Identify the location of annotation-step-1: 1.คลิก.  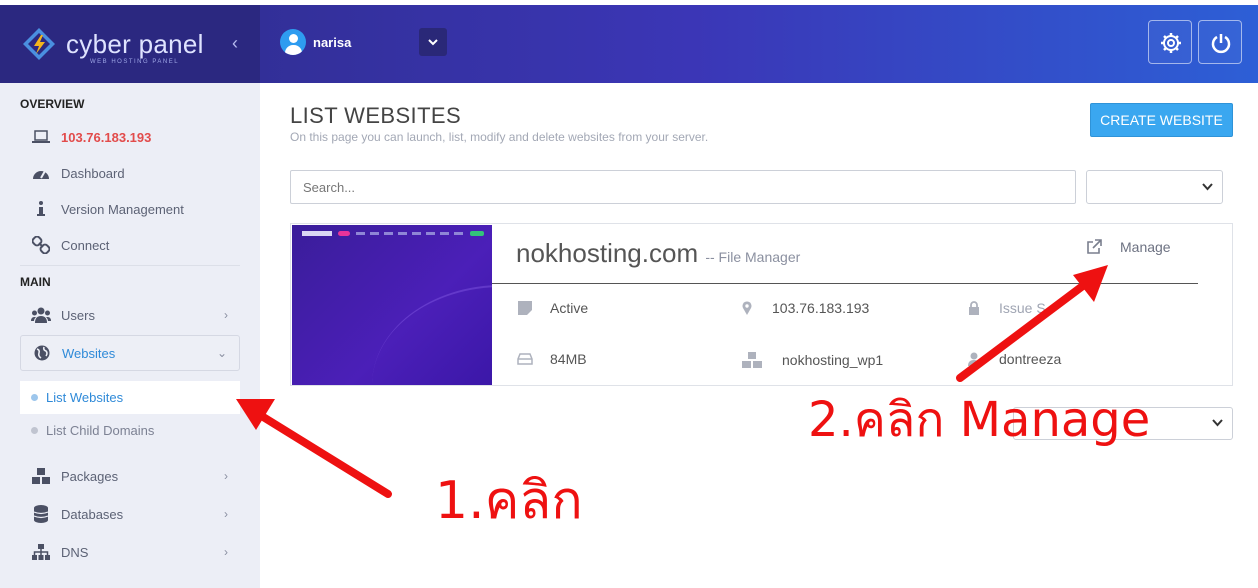
(509, 501).